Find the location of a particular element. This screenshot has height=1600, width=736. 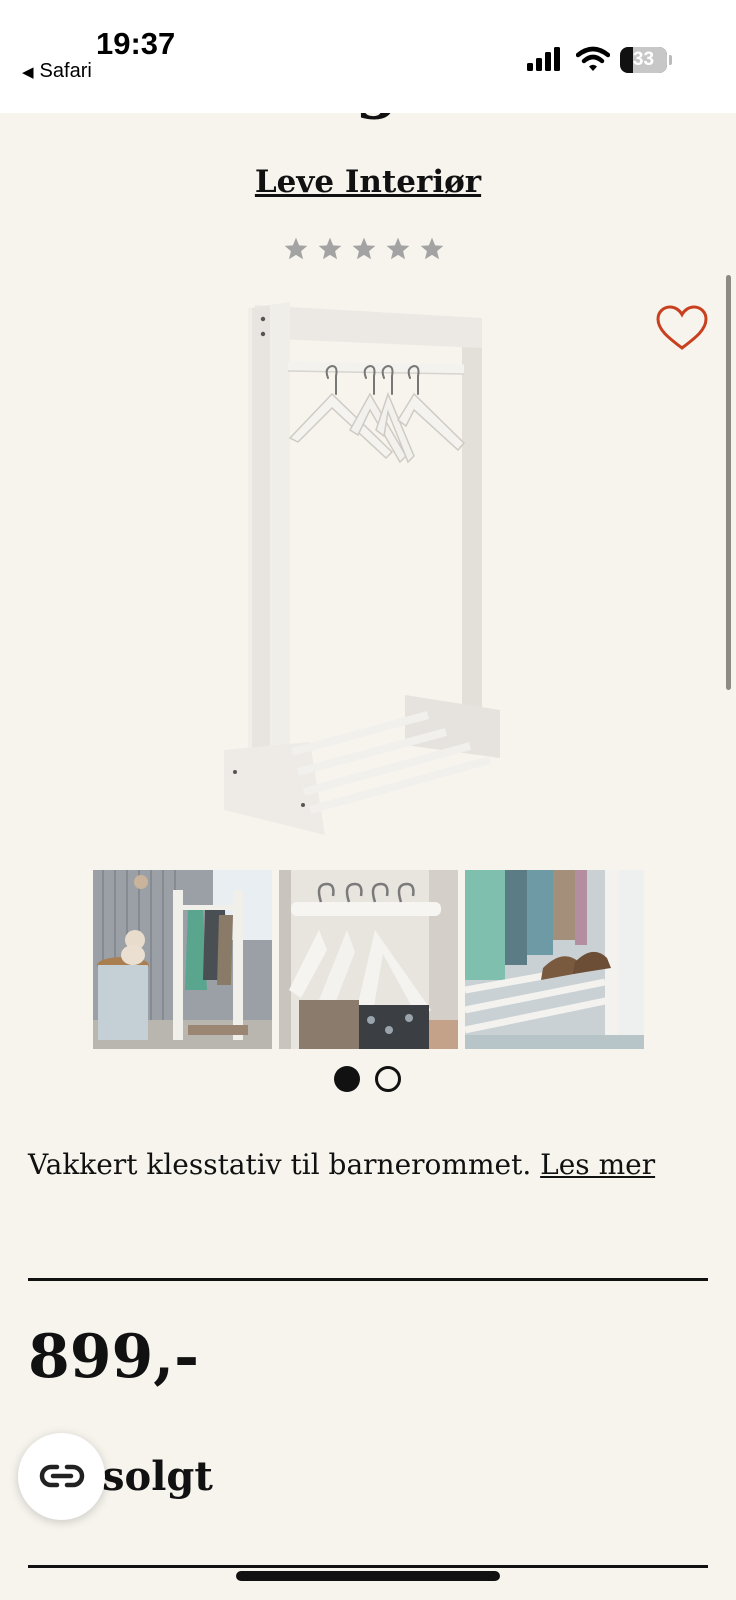

status-time: 19:37 is located at coordinates (136, 43).